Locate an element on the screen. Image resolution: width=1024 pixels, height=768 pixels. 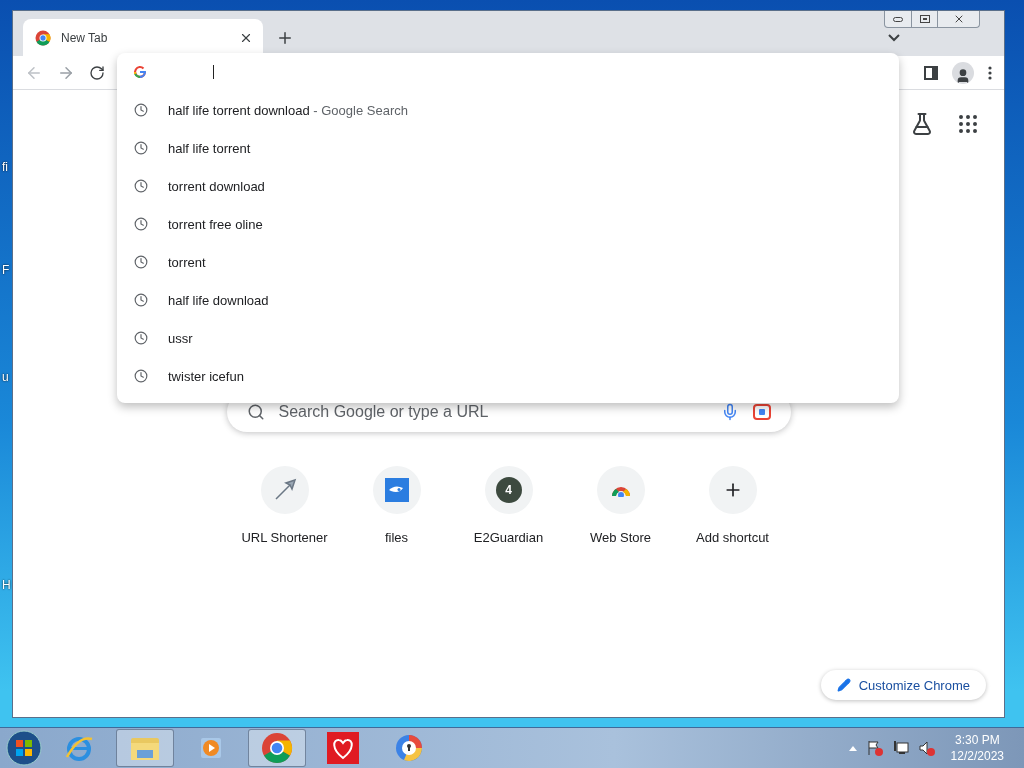
clock-time: 3:30 PM is located at coordinates (977, 740).